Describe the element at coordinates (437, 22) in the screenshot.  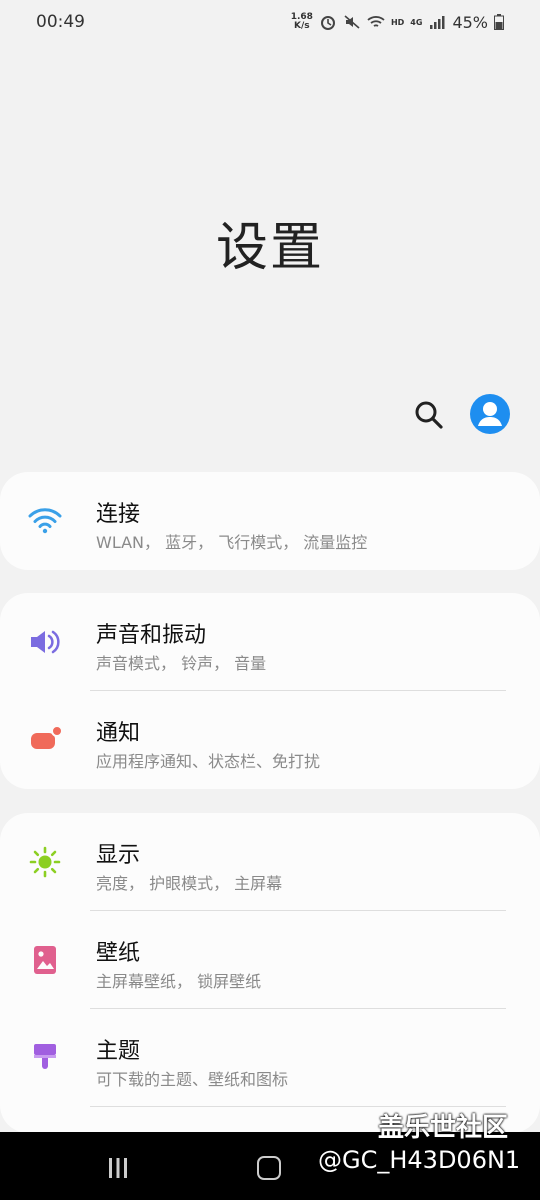
I see `signal-icon` at that location.